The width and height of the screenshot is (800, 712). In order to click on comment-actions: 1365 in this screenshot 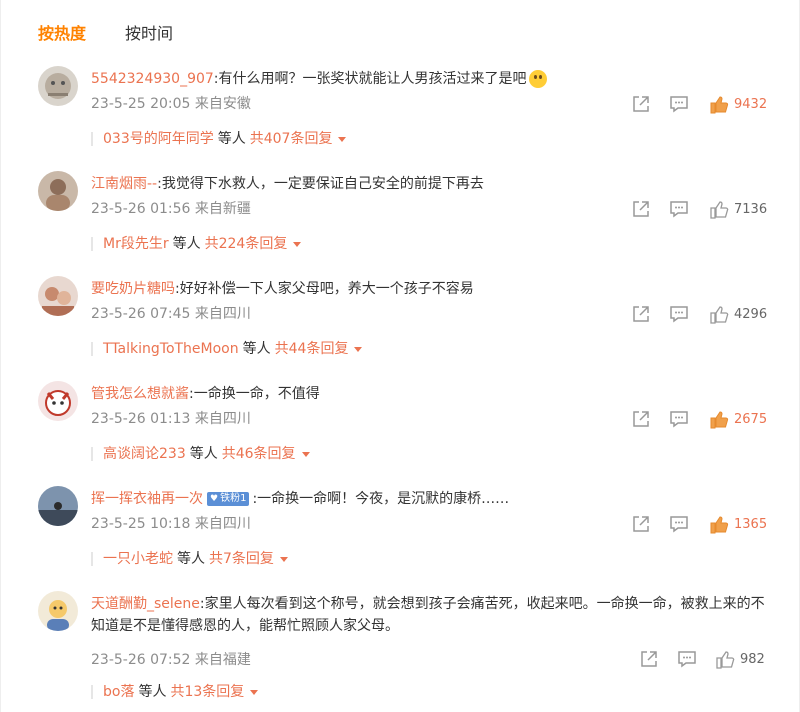, I will do `click(701, 525)`.